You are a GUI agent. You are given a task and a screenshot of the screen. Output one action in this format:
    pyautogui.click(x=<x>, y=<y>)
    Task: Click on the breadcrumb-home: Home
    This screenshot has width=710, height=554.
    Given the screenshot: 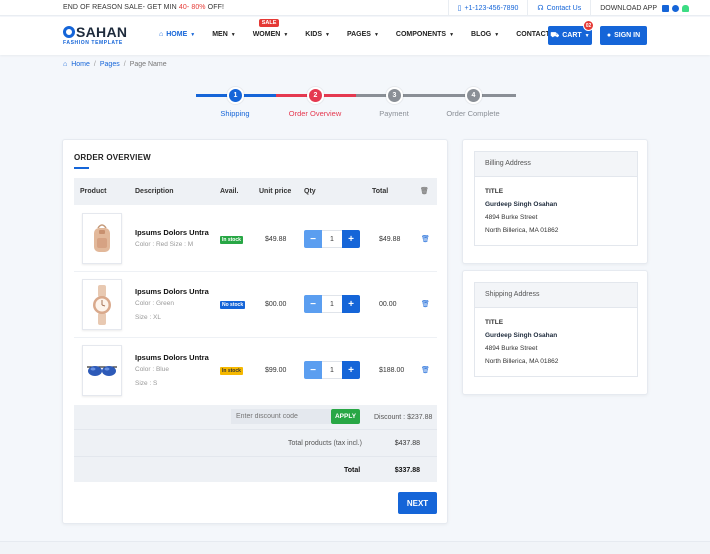 What is the action you would take?
    pyautogui.click(x=80, y=64)
    